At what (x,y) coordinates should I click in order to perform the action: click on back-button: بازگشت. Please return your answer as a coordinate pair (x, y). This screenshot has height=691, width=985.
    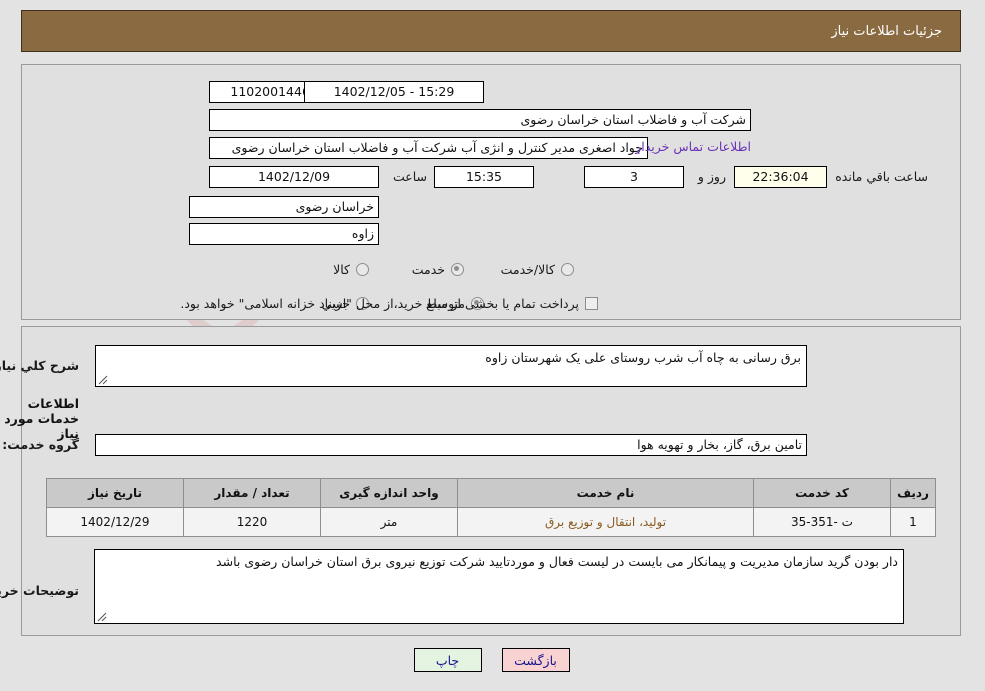
    Looking at the image, I should click on (536, 660).